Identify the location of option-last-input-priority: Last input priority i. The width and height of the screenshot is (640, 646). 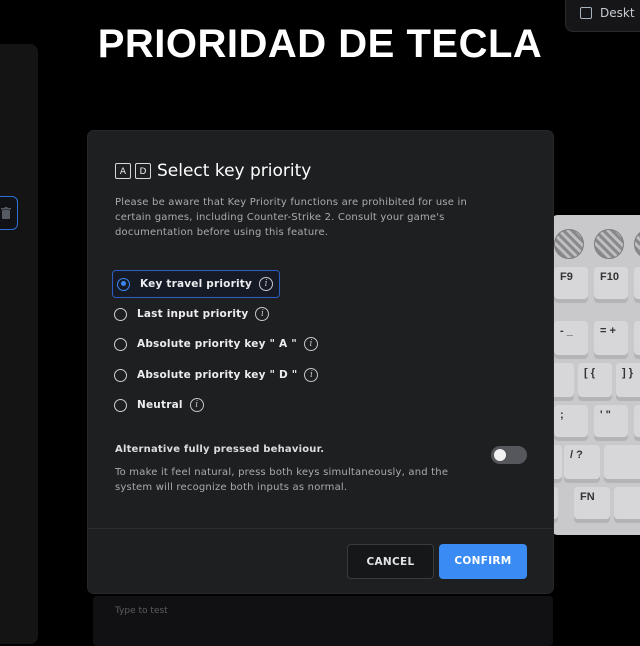
(192, 314).